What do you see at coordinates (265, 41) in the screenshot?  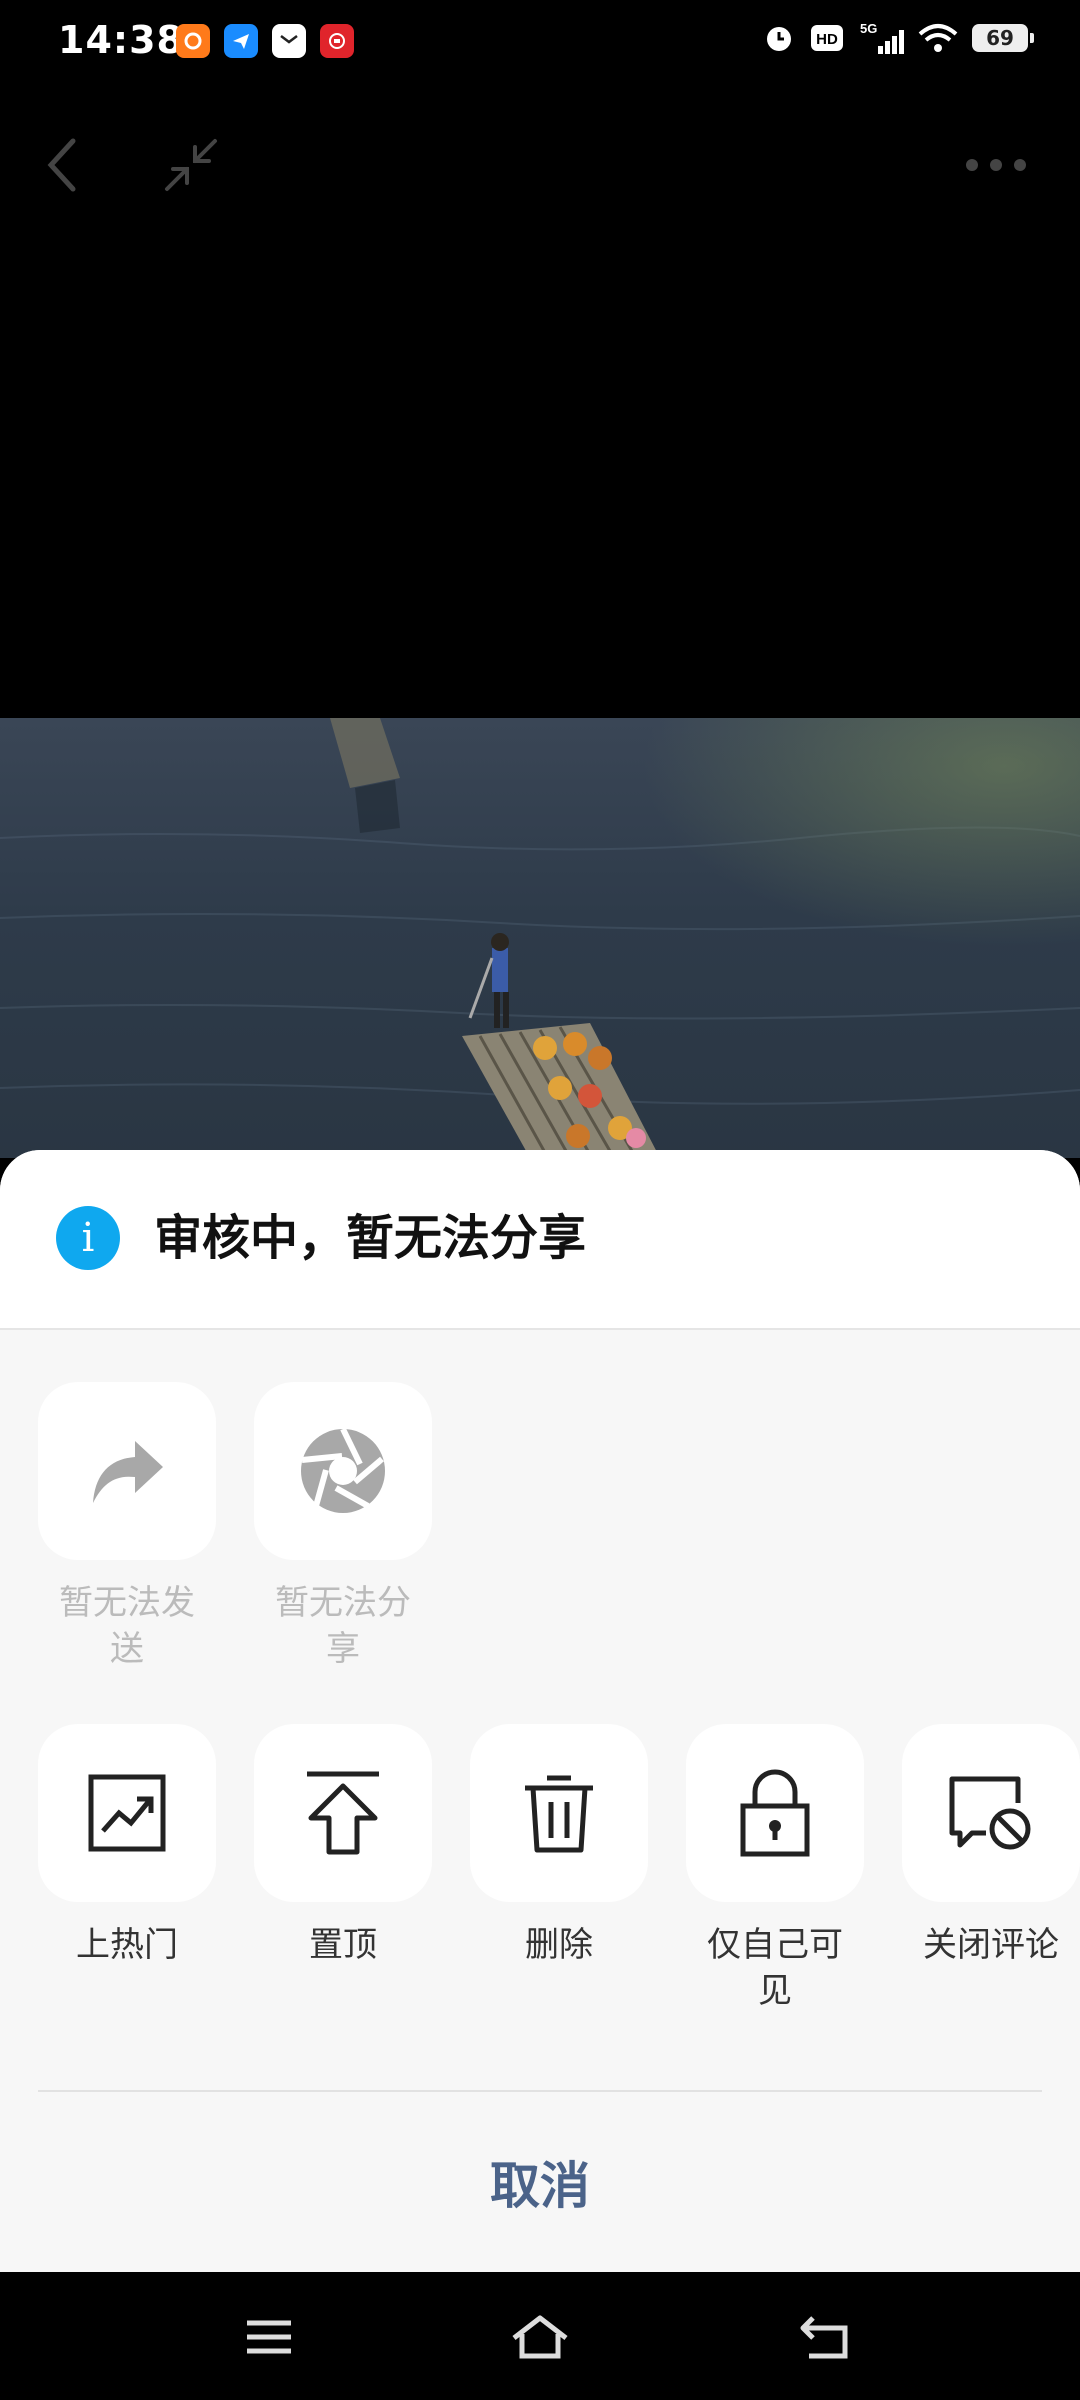 I see `notification-icons` at bounding box center [265, 41].